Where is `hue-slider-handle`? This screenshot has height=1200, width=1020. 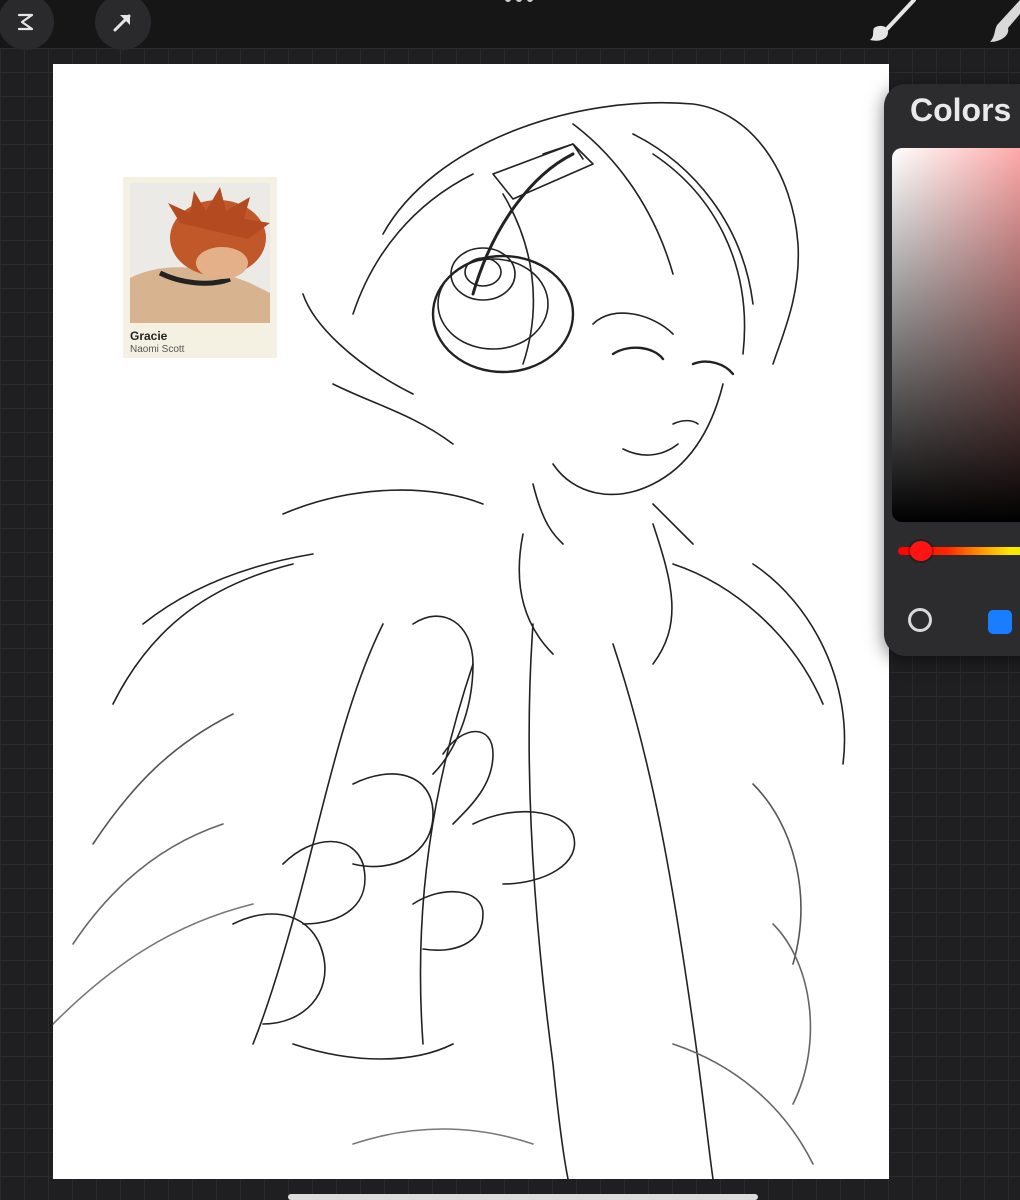
hue-slider-handle is located at coordinates (921, 551).